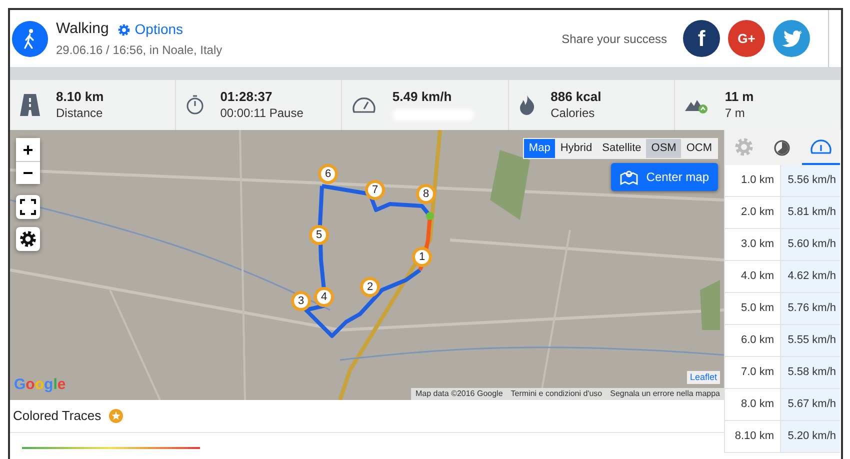 Image resolution: width=850 pixels, height=459 pixels. What do you see at coordinates (735, 113) in the screenshot?
I see `stat-label: 7 m` at bounding box center [735, 113].